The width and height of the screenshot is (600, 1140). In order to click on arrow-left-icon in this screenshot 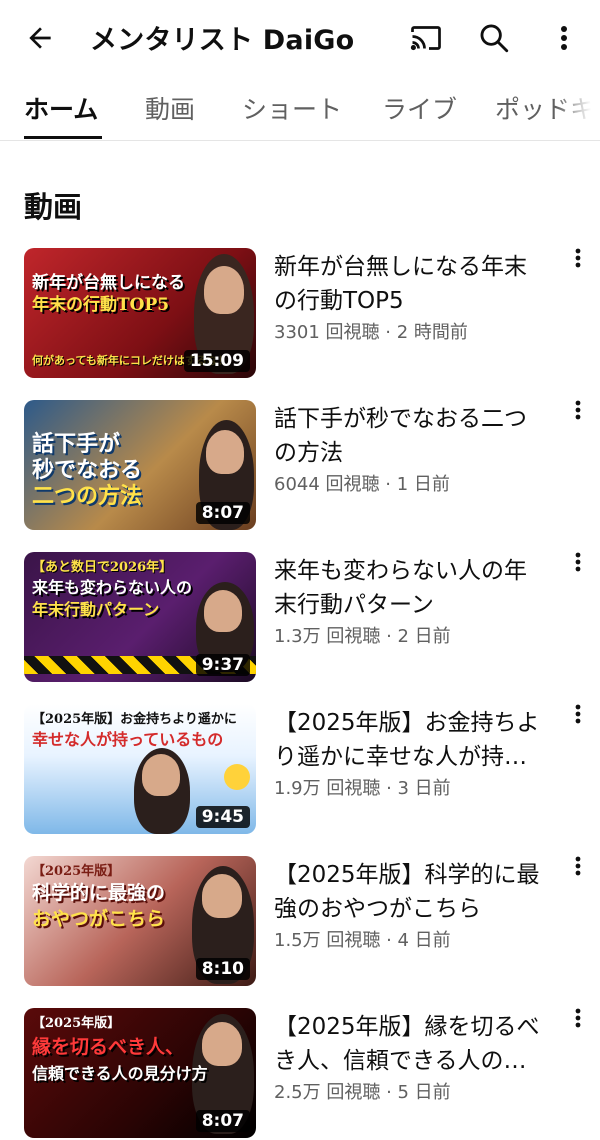, I will do `click(40, 38)`.